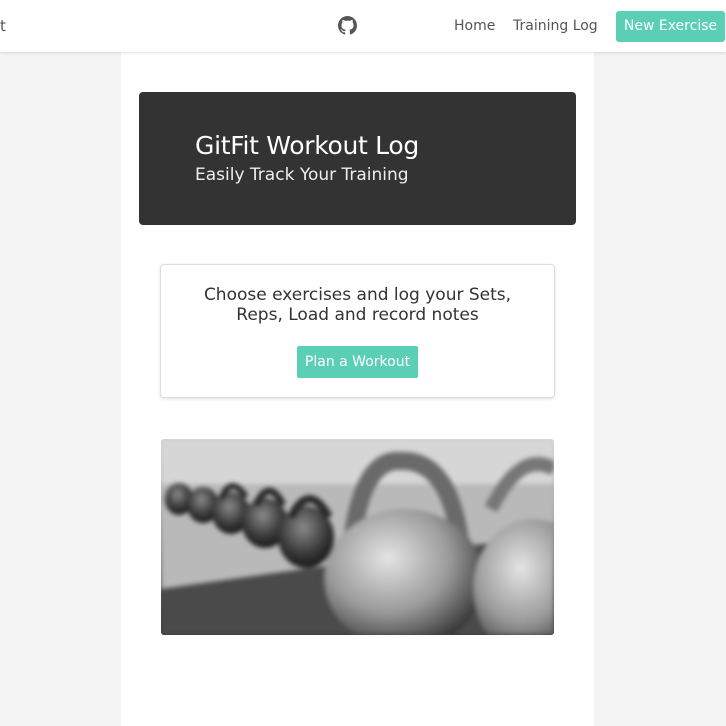 This screenshot has width=726, height=726. What do you see at coordinates (357, 362) in the screenshot?
I see `plan-workout-button: Plan a Workout` at bounding box center [357, 362].